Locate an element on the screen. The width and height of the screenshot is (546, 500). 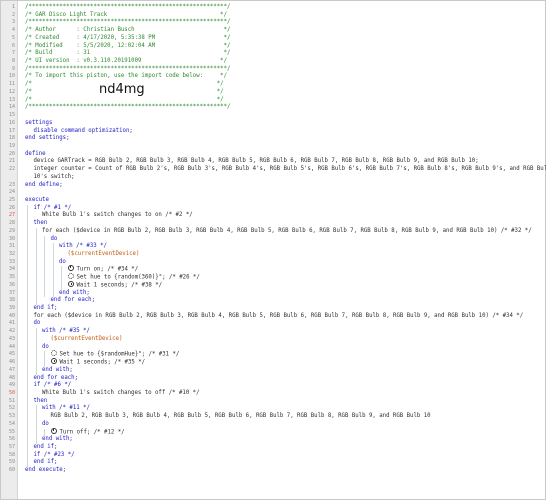
line-number: 25 is located at coordinates (11, 199).